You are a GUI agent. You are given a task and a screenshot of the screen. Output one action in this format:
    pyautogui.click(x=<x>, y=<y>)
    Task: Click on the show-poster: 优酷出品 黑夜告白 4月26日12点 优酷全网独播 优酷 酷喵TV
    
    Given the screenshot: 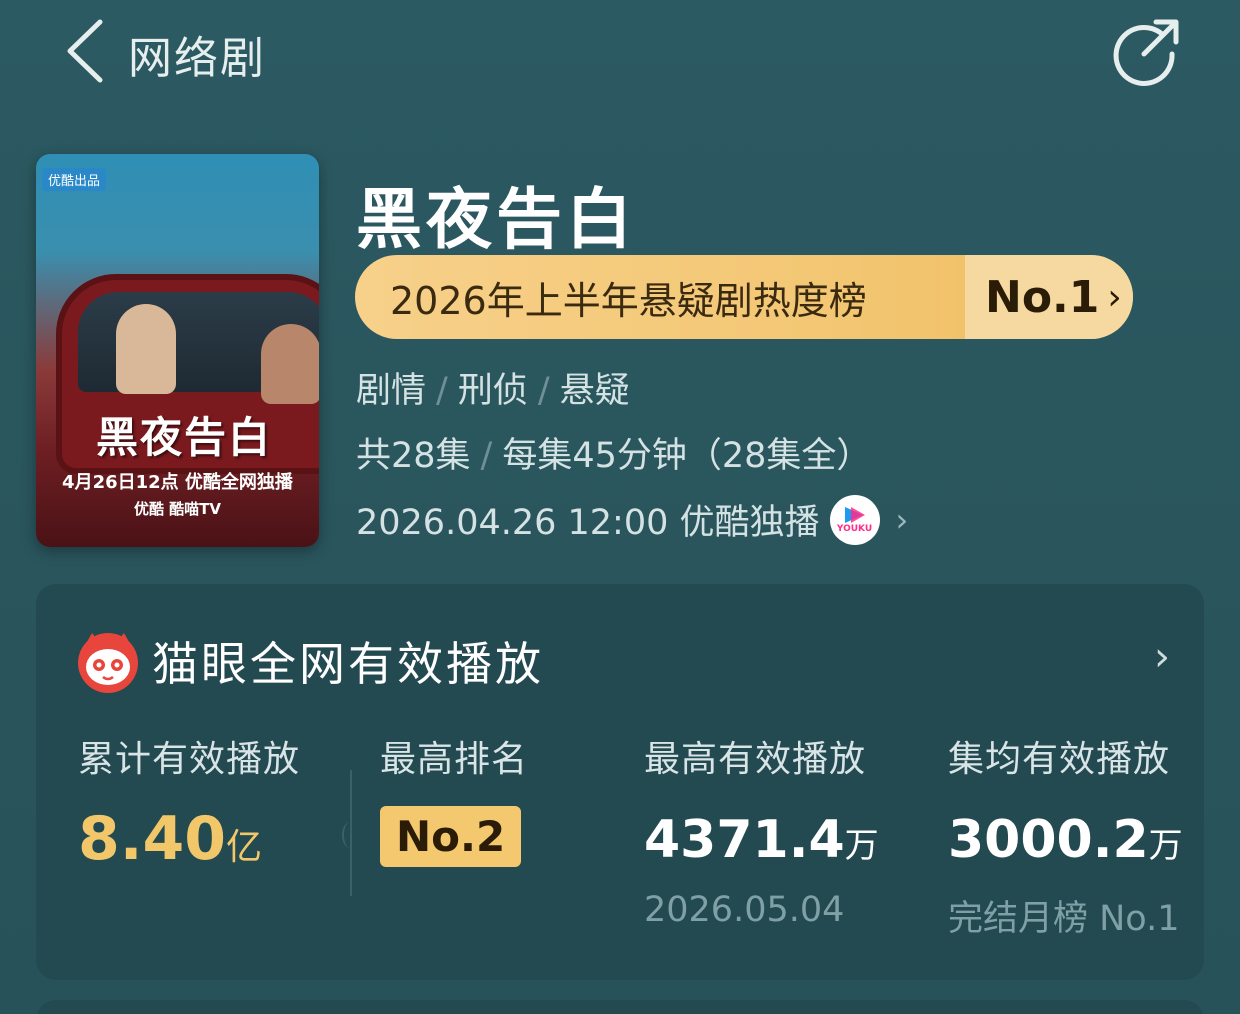 What is the action you would take?
    pyautogui.click(x=177, y=350)
    